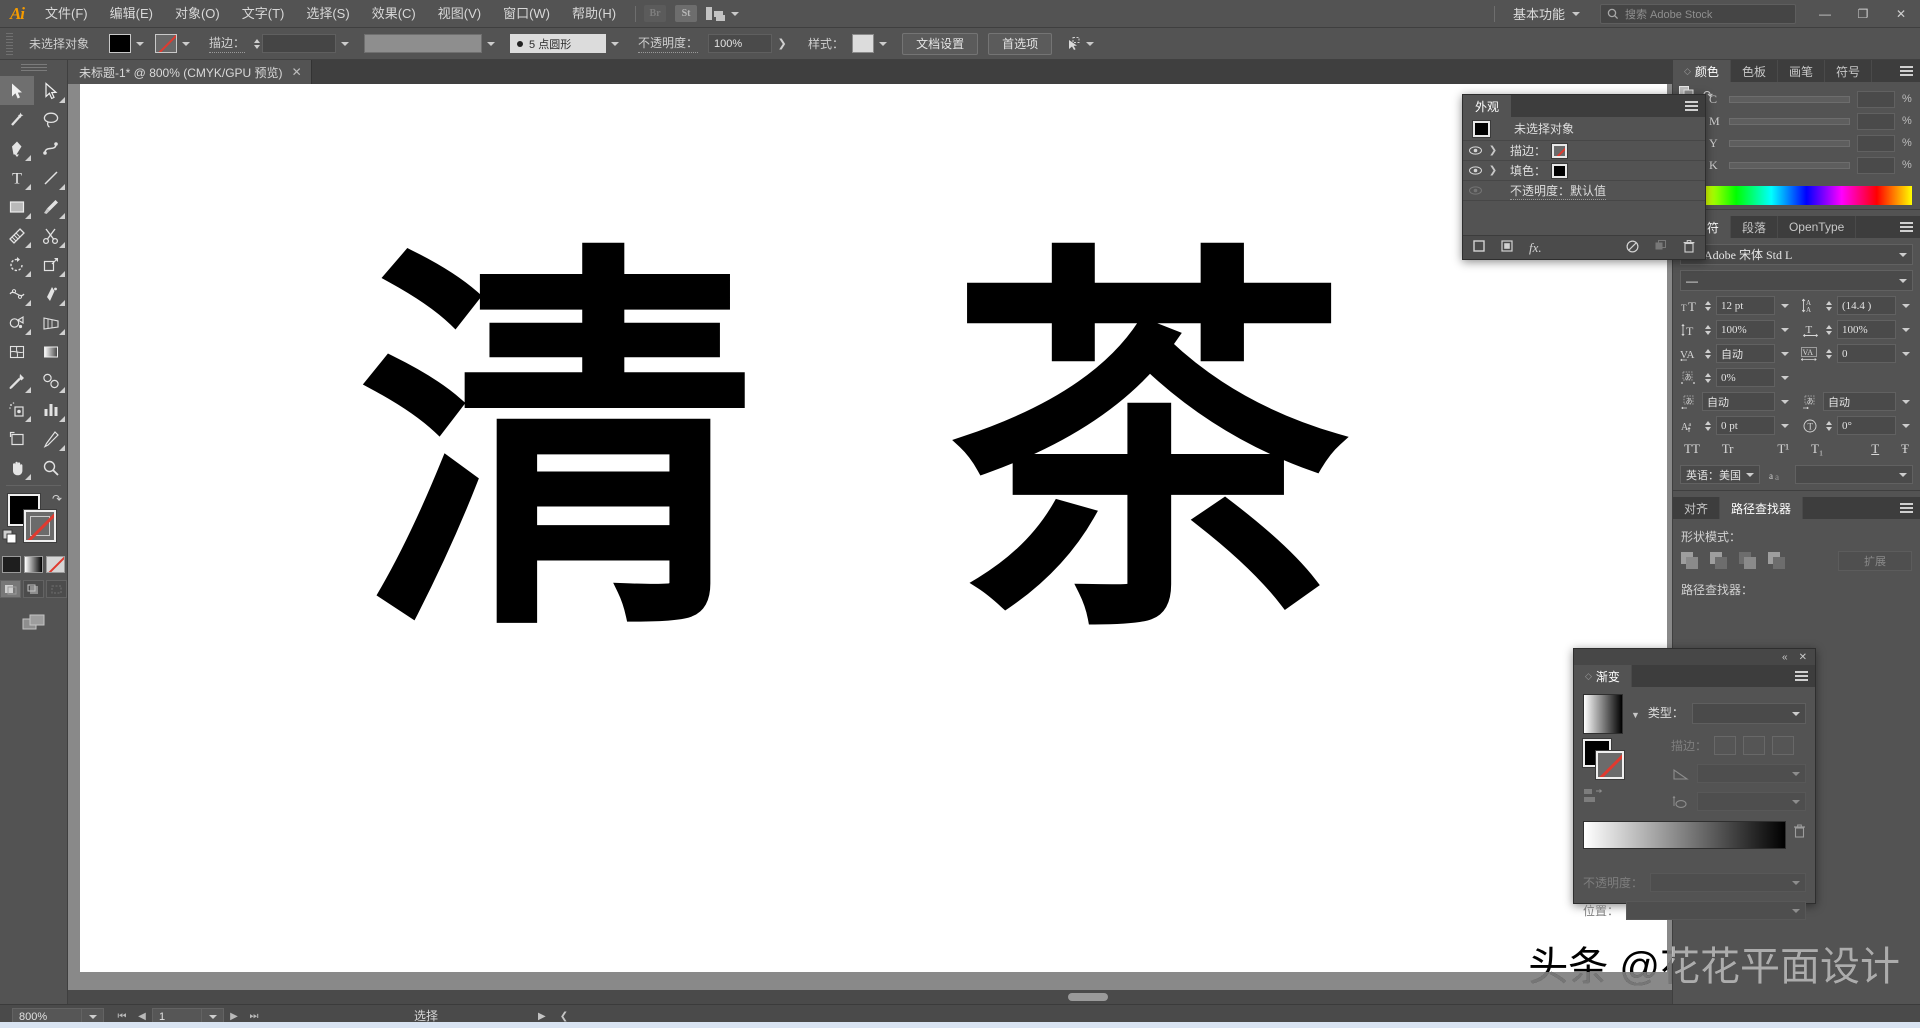  Describe the element at coordinates (327, 14) in the screenshot. I see `menu-item-select: 选择(S)` at that location.